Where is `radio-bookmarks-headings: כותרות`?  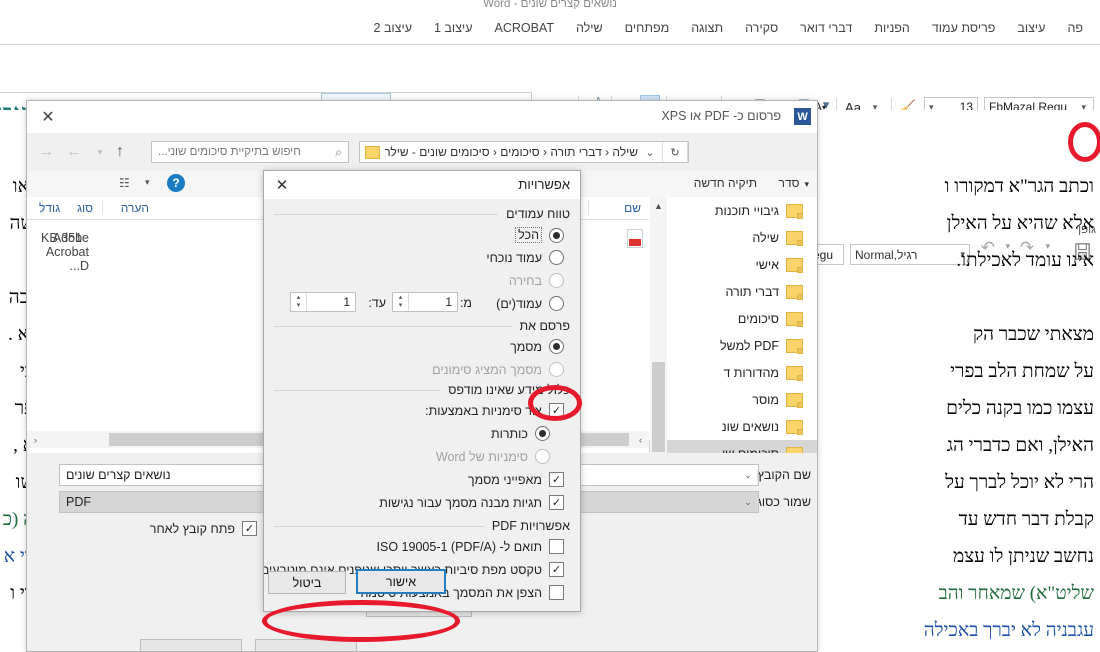 radio-bookmarks-headings: כותרות is located at coordinates (520, 433).